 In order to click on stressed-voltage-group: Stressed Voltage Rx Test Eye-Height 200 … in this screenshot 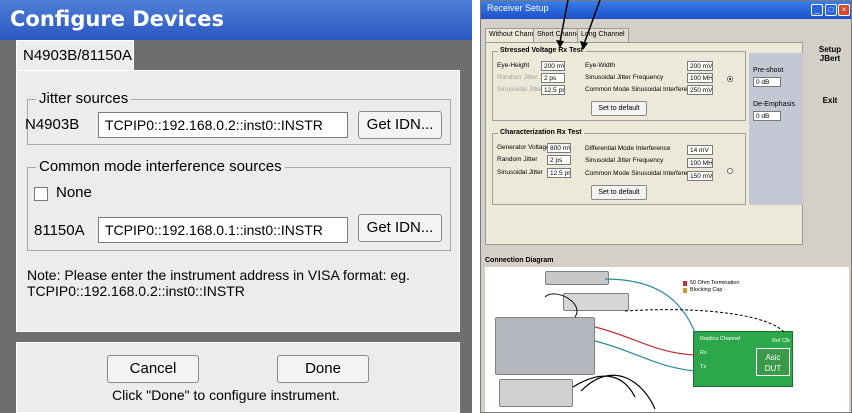, I will do `click(619, 84)`.